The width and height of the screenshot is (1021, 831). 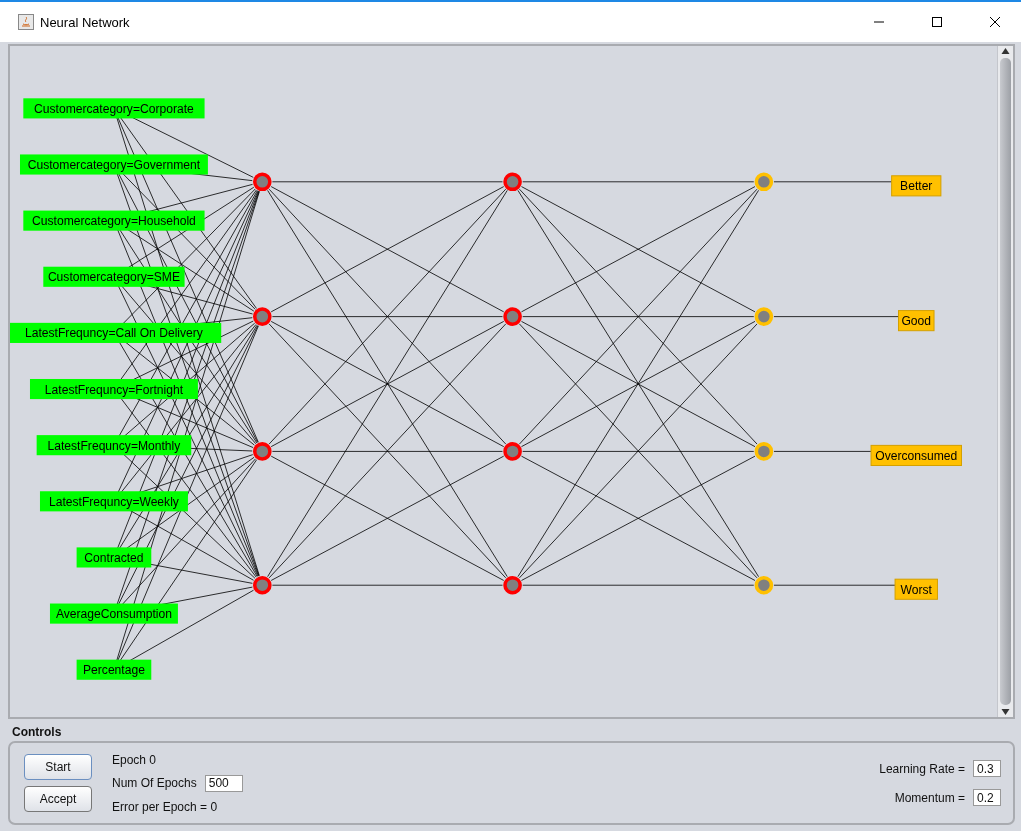 I want to click on input-node: LatestFrequncy=Monthly, so click(x=114, y=445).